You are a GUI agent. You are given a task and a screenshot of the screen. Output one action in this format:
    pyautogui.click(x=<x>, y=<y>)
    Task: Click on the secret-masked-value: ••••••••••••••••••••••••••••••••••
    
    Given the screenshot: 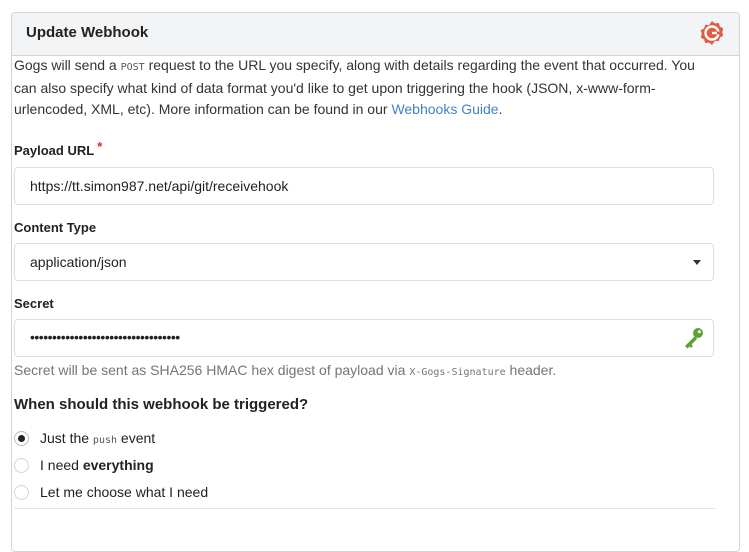 What is the action you would take?
    pyautogui.click(x=105, y=337)
    